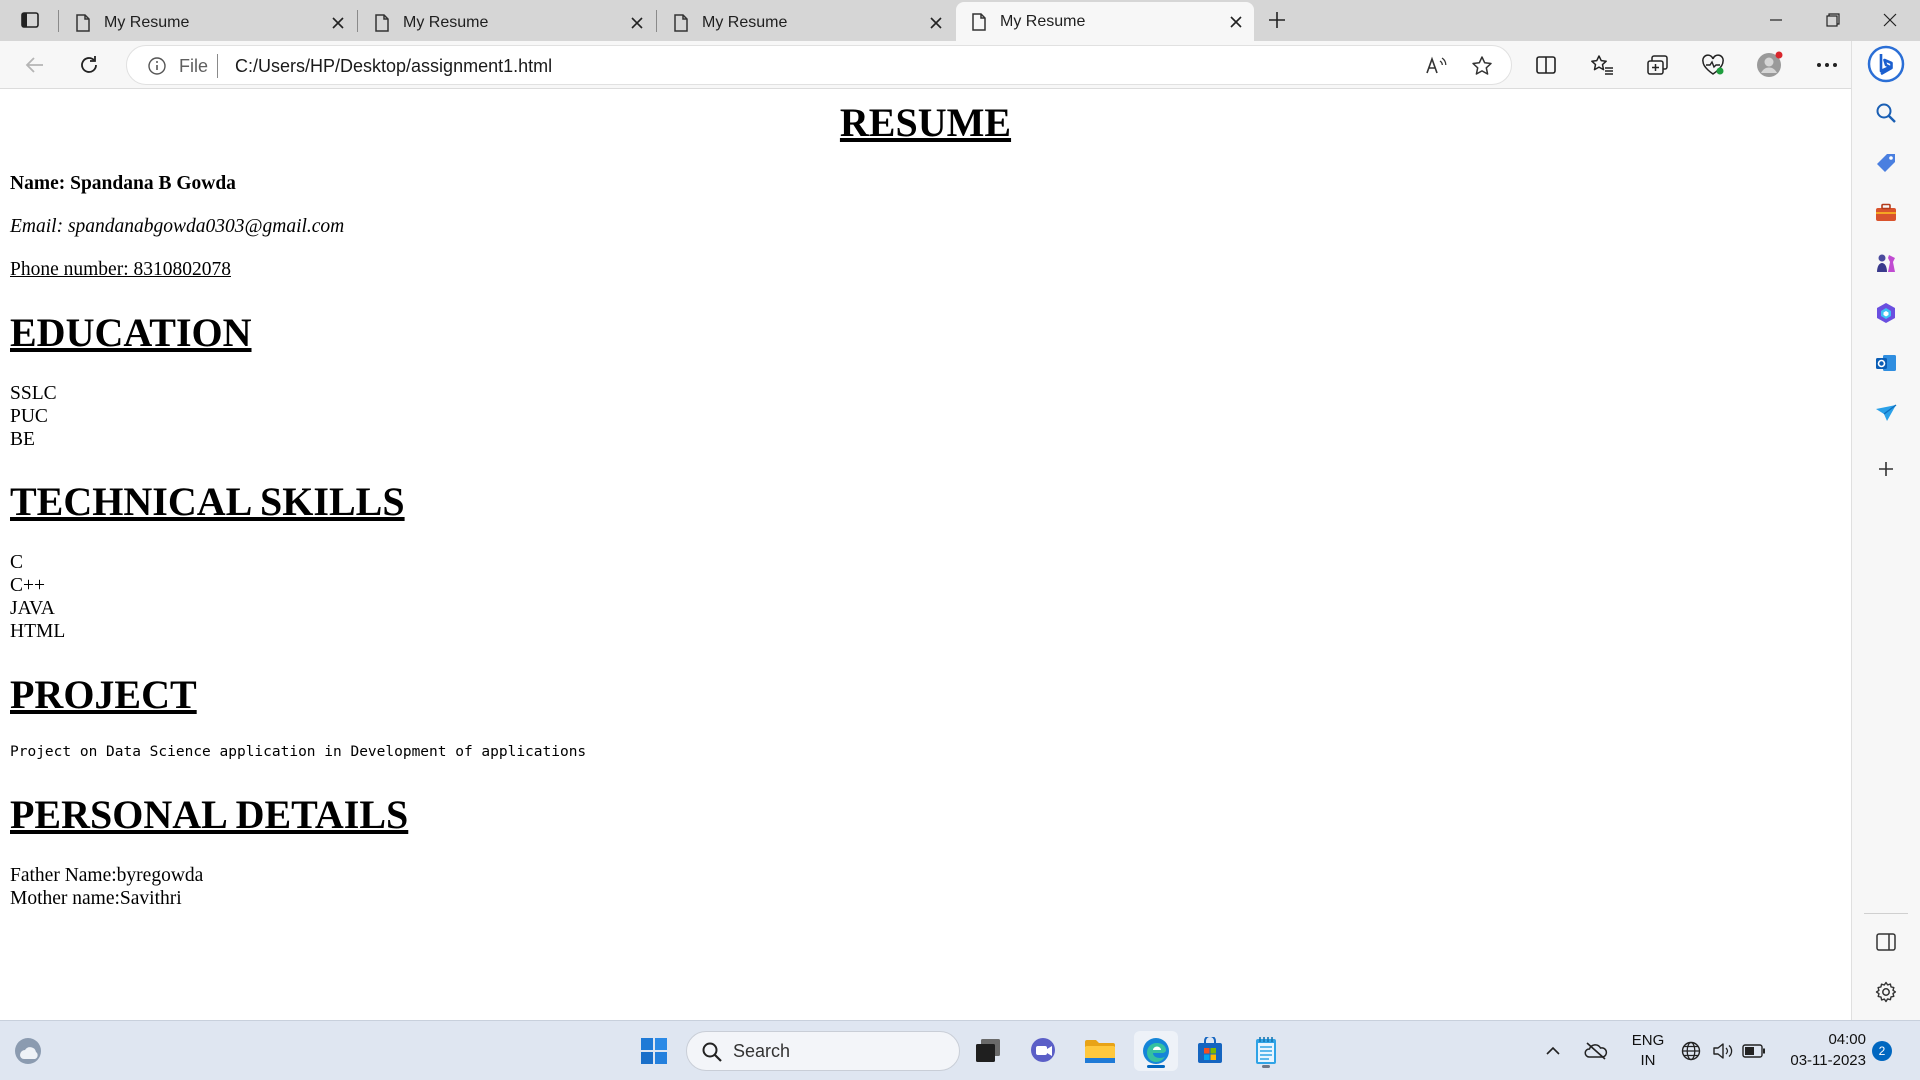 Image resolution: width=1920 pixels, height=1080 pixels. Describe the element at coordinates (1044, 1051) in the screenshot. I see `teams-chat-icon` at that location.